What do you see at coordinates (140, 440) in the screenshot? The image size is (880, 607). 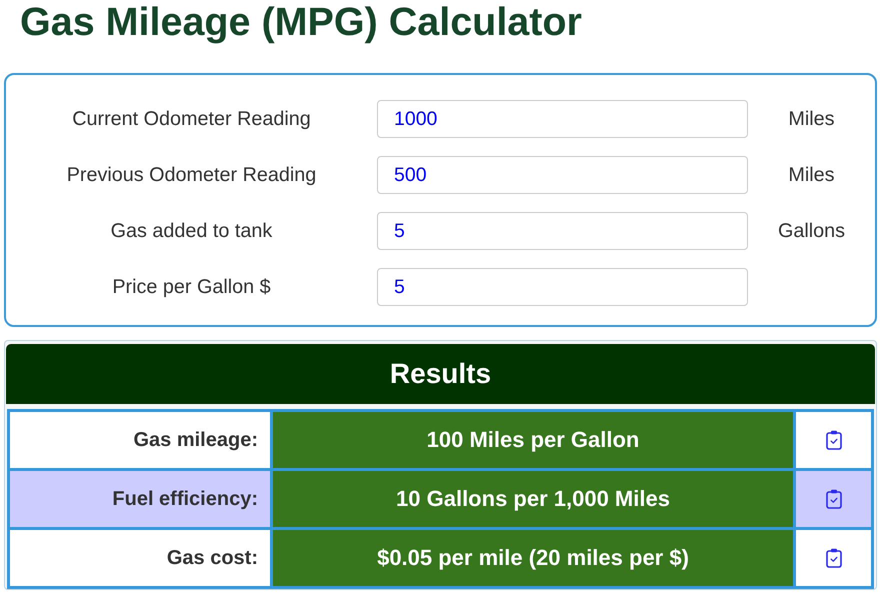 I see `result-label: Gas mileage:` at bounding box center [140, 440].